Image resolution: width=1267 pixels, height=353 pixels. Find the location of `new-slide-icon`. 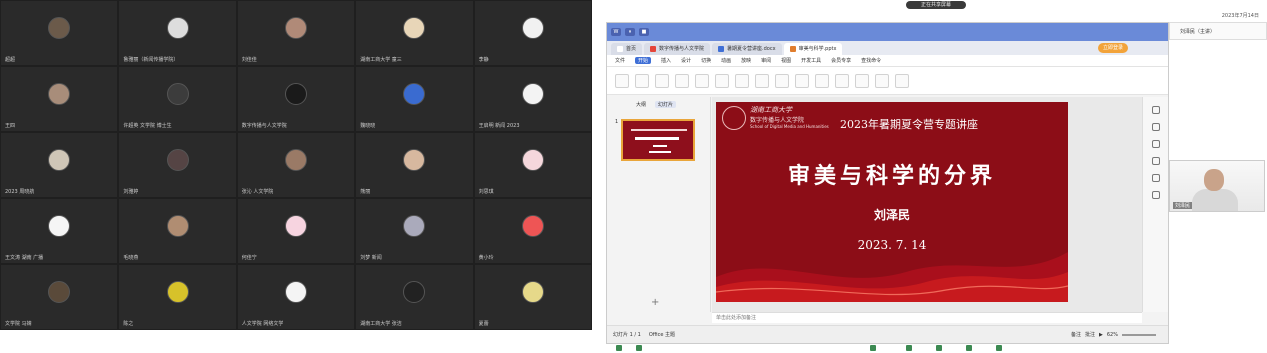

new-slide-icon is located at coordinates (702, 80).